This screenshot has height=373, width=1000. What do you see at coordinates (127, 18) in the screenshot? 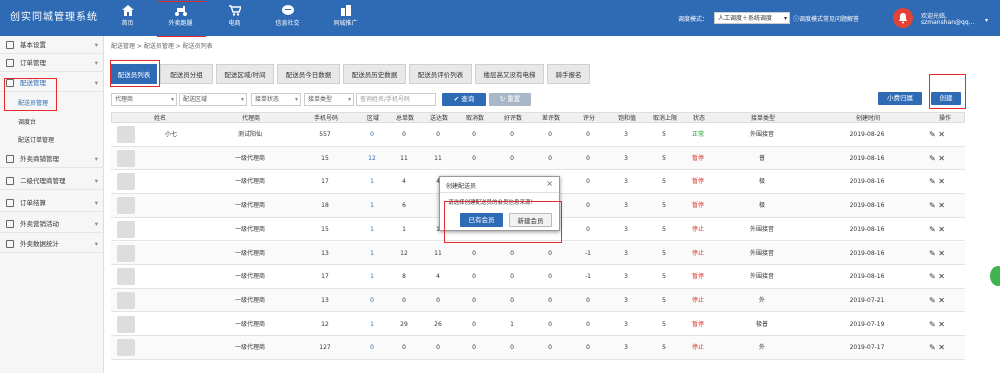
I see `nav-home: 首页` at bounding box center [127, 18].